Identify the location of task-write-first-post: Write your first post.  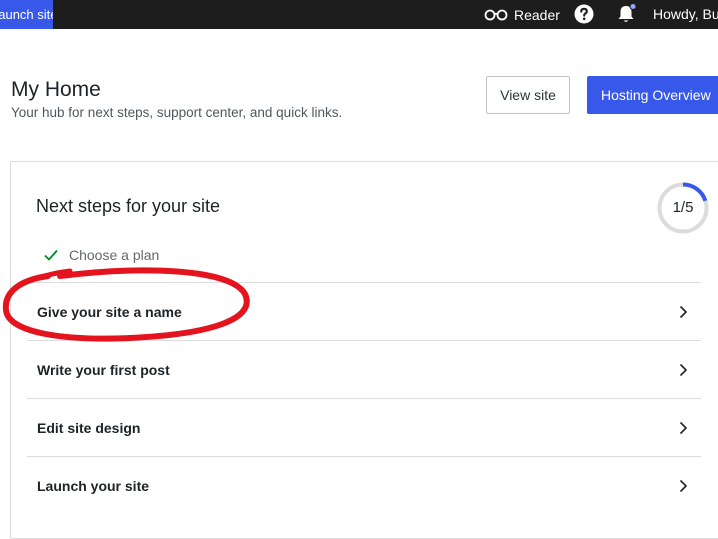
(364, 369).